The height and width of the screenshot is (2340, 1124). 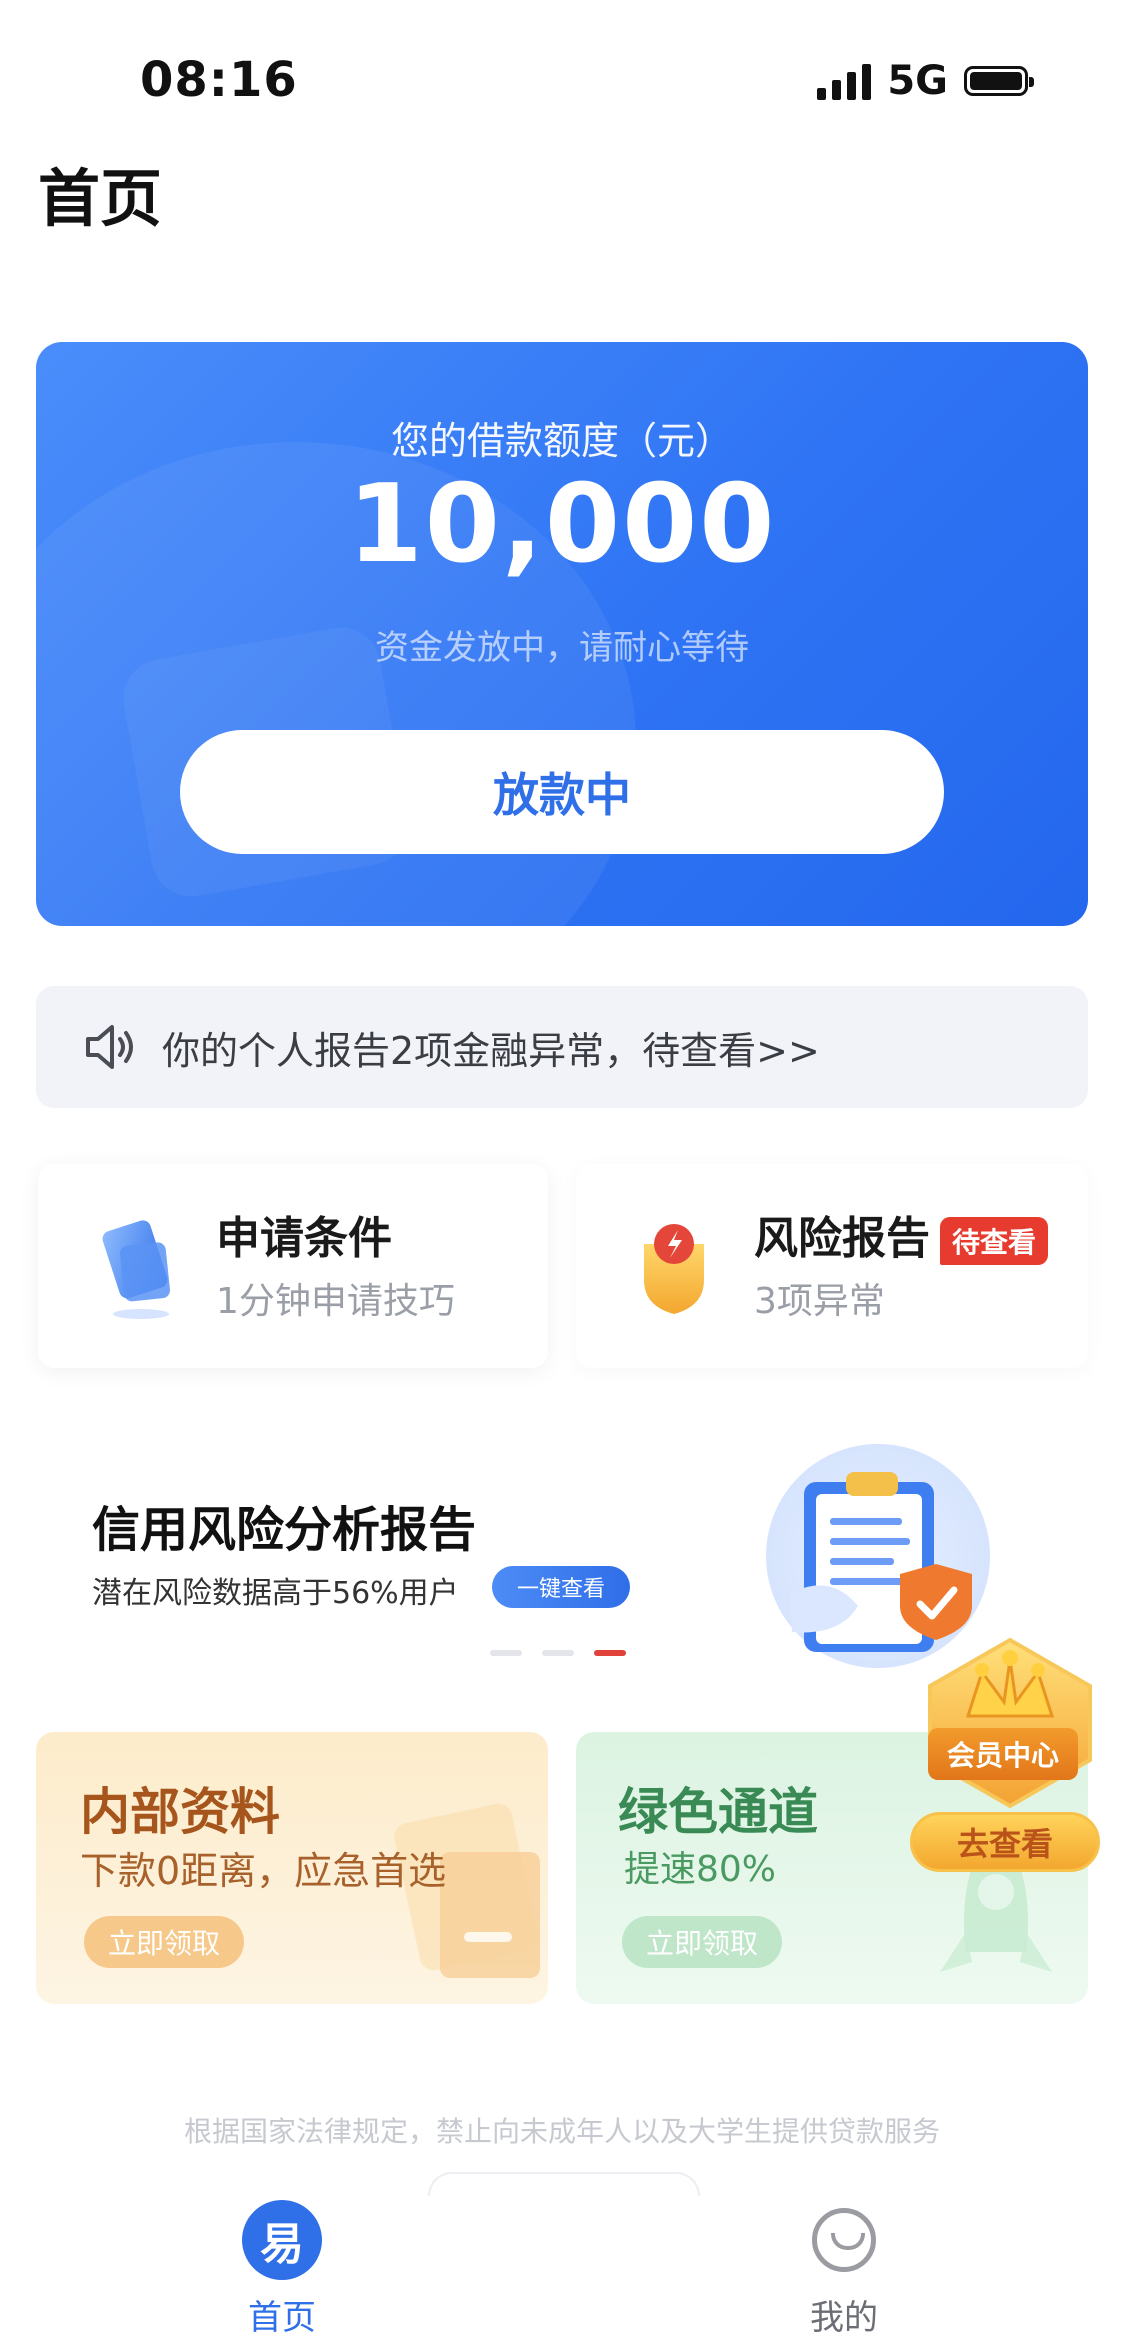 I want to click on tab-home: 易 首页, so click(x=282, y=2269).